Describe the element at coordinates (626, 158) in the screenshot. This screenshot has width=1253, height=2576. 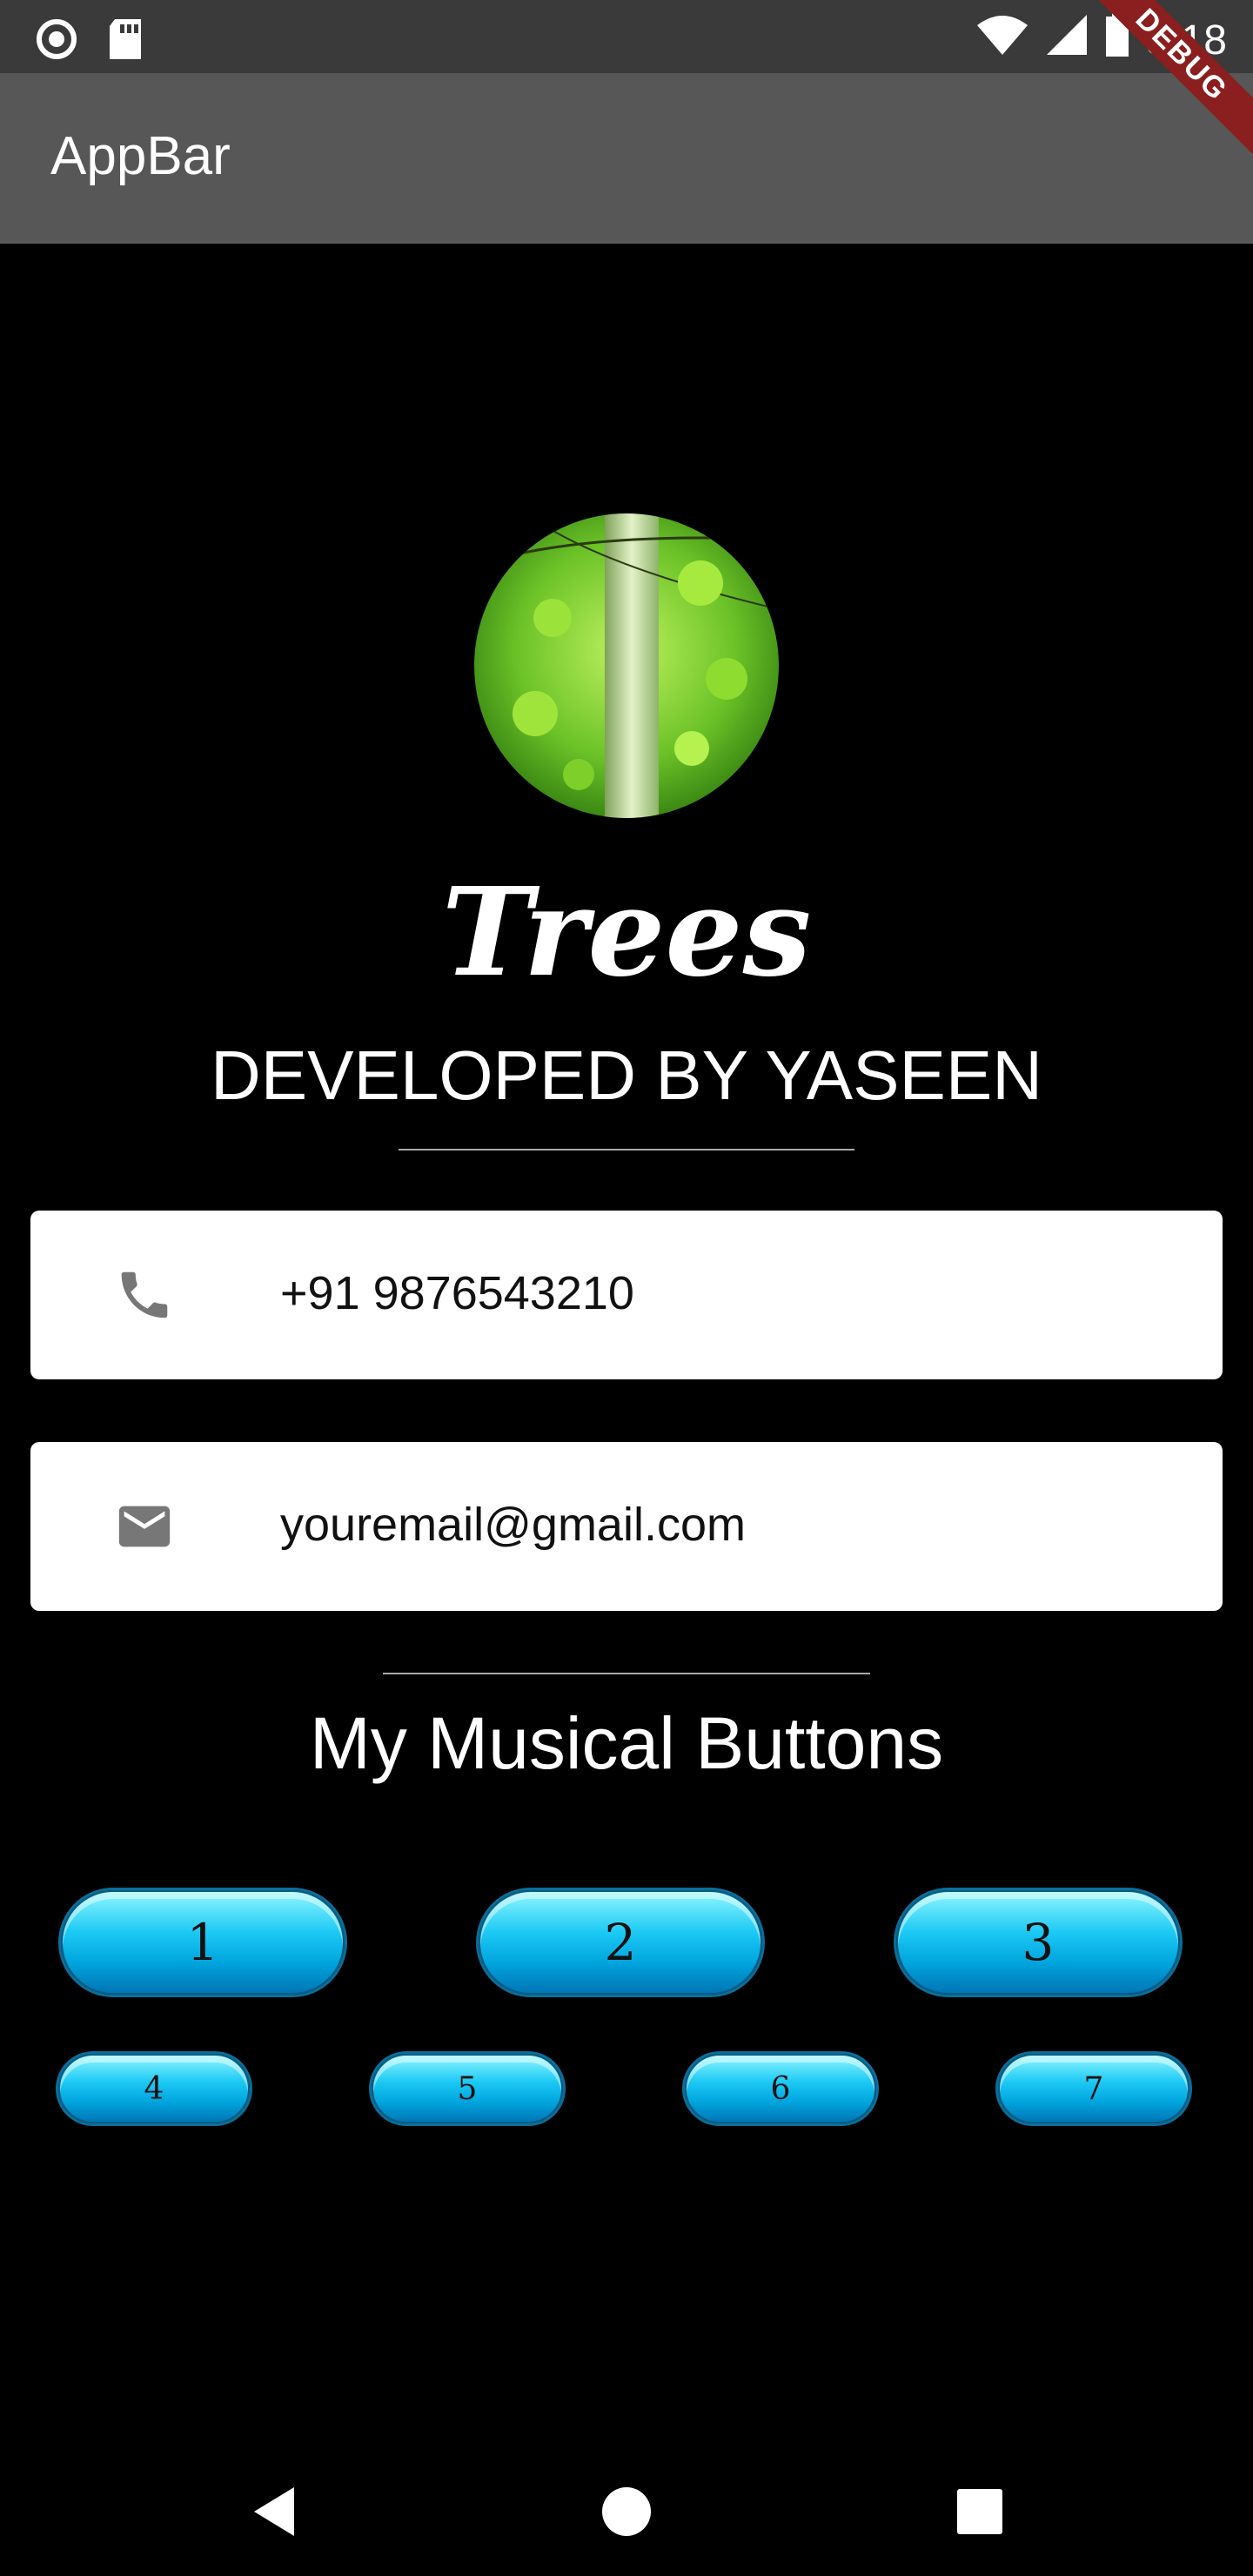
I see `app-bar: AppBar` at that location.